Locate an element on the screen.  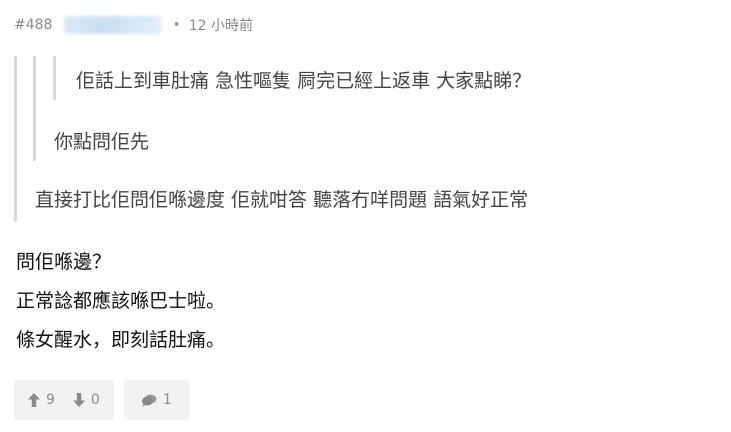
post-actions: 9 0 1 is located at coordinates (102, 400).